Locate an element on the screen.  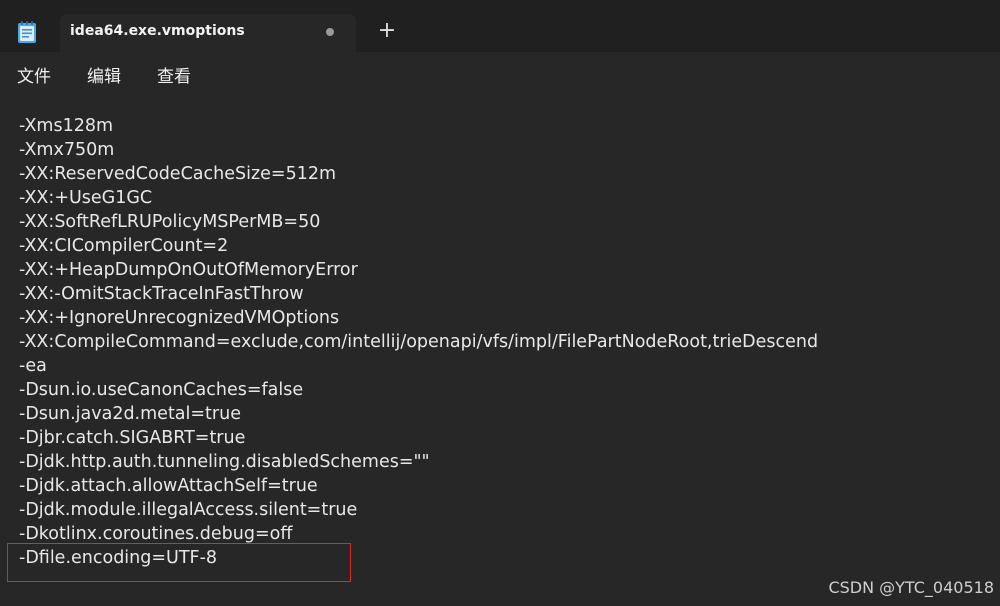
editor-line: -Dsun.io.useCanonCaches=false is located at coordinates (161, 390).